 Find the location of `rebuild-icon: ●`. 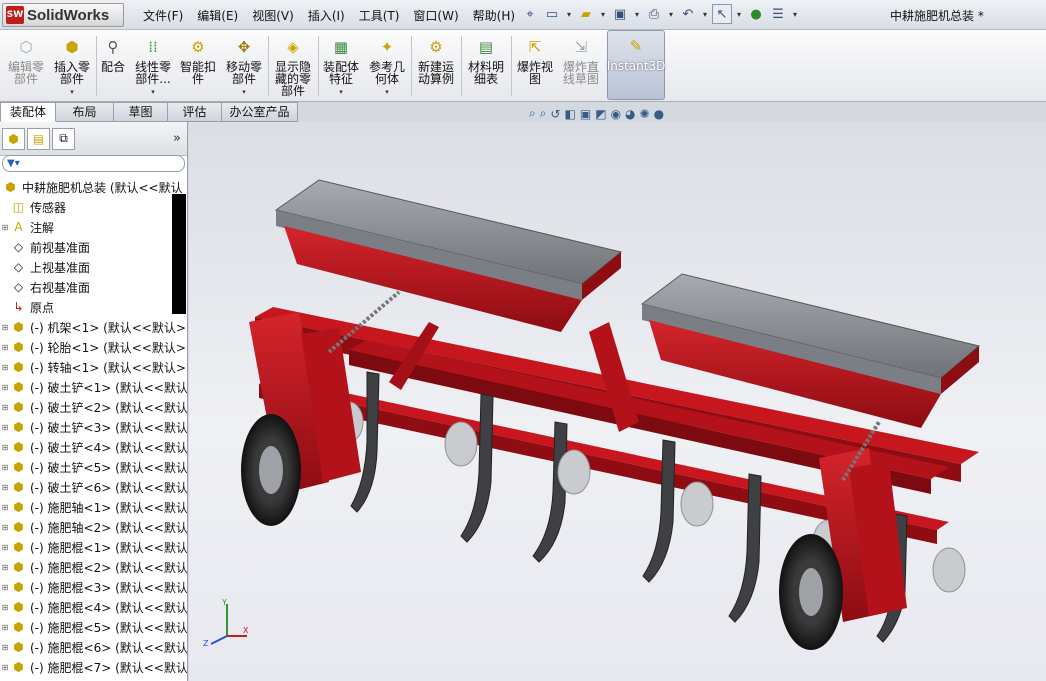

rebuild-icon: ● is located at coordinates (756, 14).